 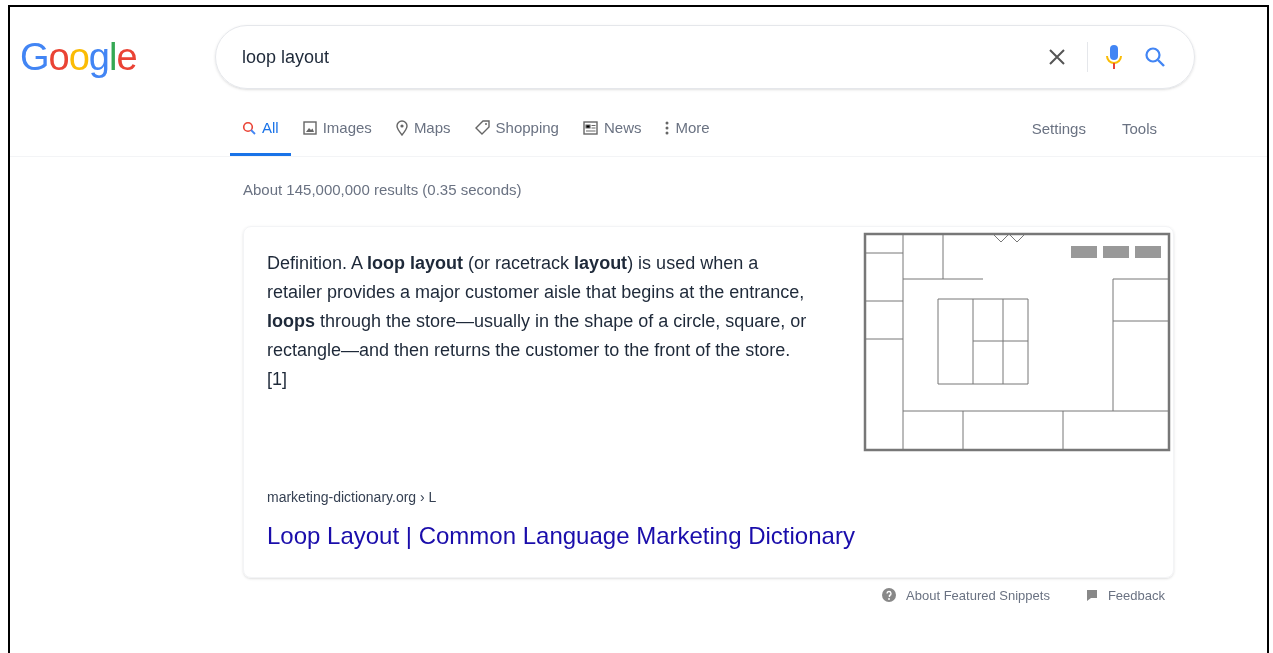 I want to click on search-tab: Shopping, so click(x=516, y=136).